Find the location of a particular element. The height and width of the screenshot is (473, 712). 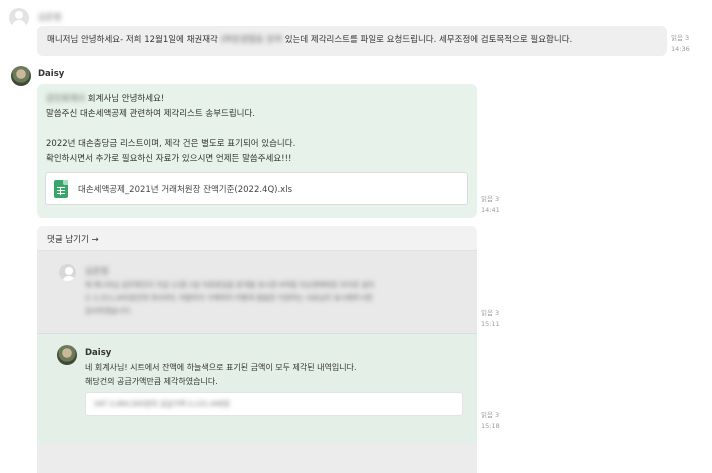

message-meta: 읽음 3 15:18 is located at coordinates (490, 421).